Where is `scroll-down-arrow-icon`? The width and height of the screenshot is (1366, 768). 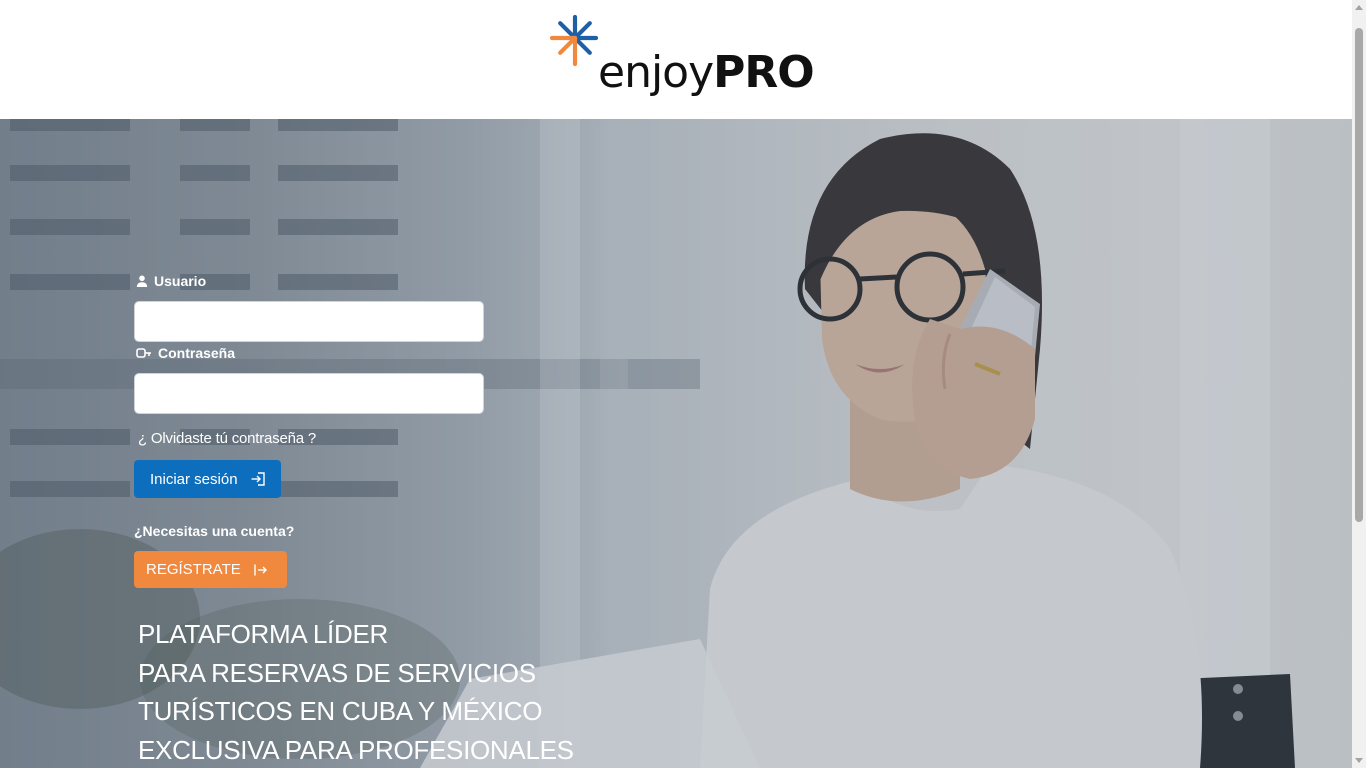 scroll-down-arrow-icon is located at coordinates (1359, 760).